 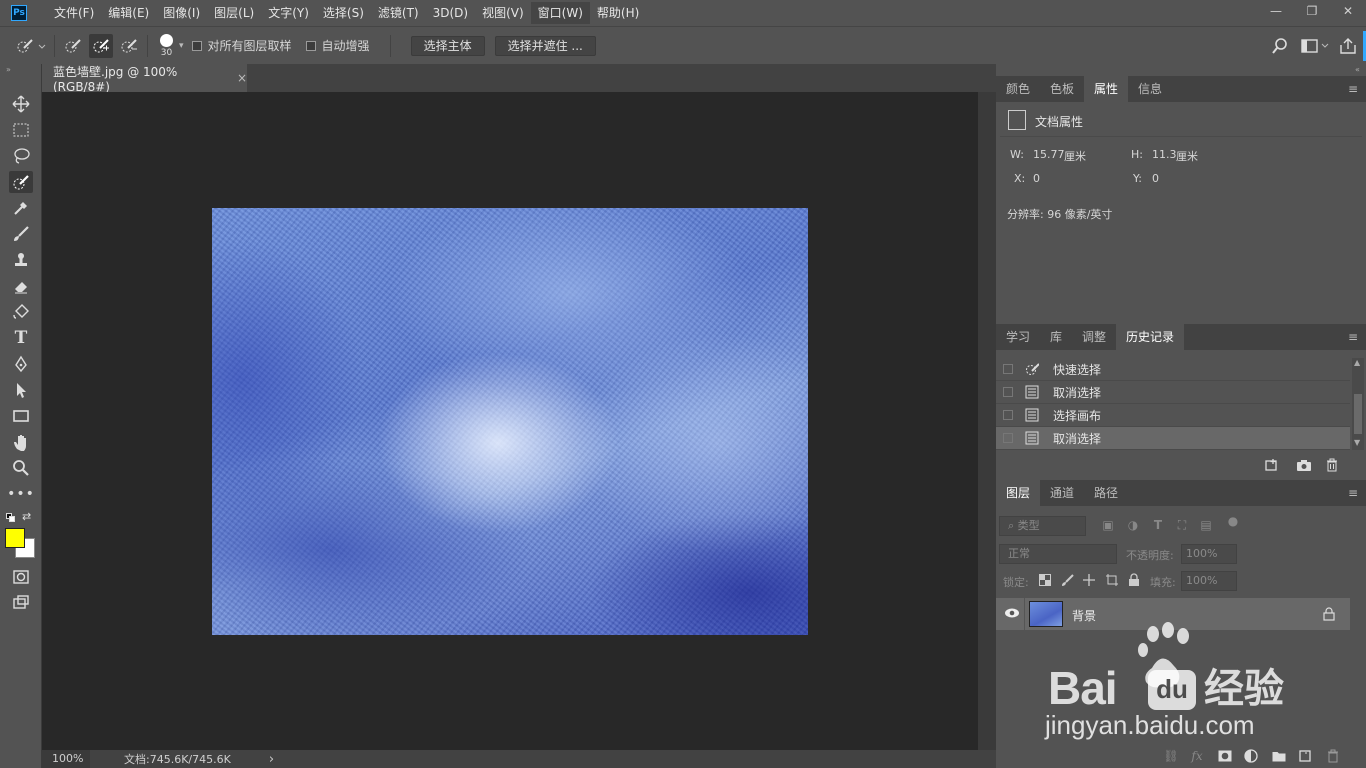 What do you see at coordinates (1042, 526) in the screenshot?
I see `layer-filter-select: ⌕ 类型` at bounding box center [1042, 526].